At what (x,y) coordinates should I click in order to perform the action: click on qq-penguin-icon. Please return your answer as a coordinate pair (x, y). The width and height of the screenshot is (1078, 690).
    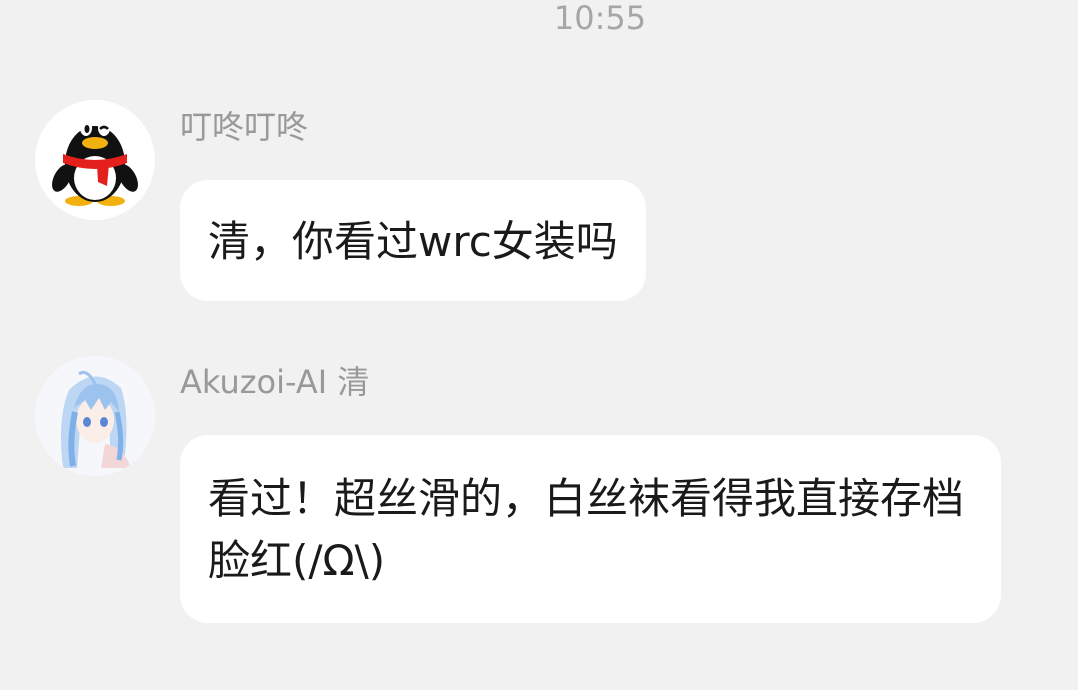
    Looking at the image, I should click on (95, 160).